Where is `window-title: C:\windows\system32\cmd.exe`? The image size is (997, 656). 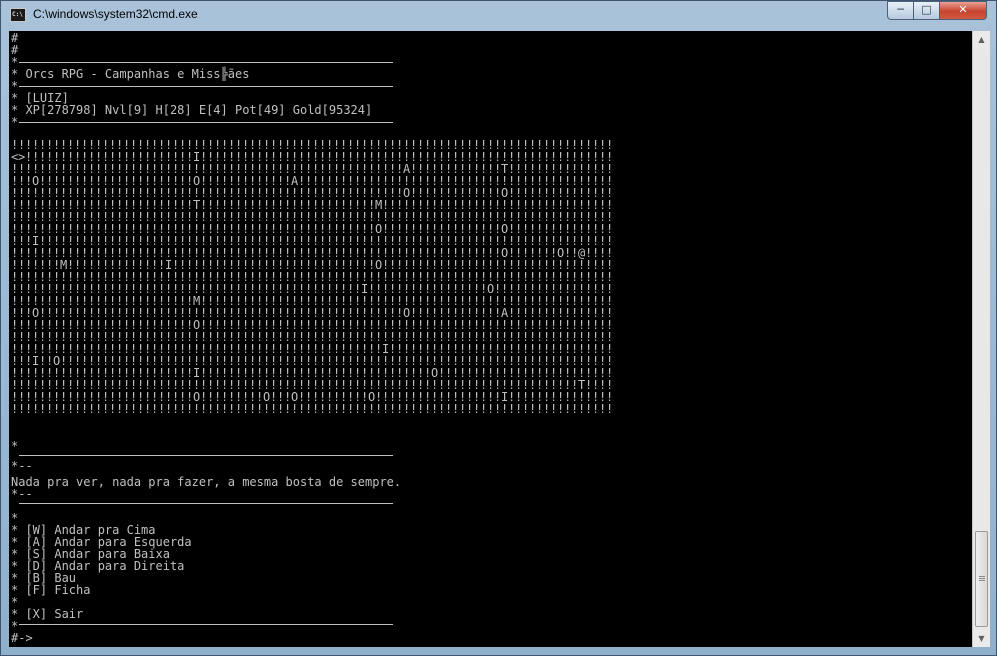
window-title: C:\windows\system32\cmd.exe is located at coordinates (115, 14).